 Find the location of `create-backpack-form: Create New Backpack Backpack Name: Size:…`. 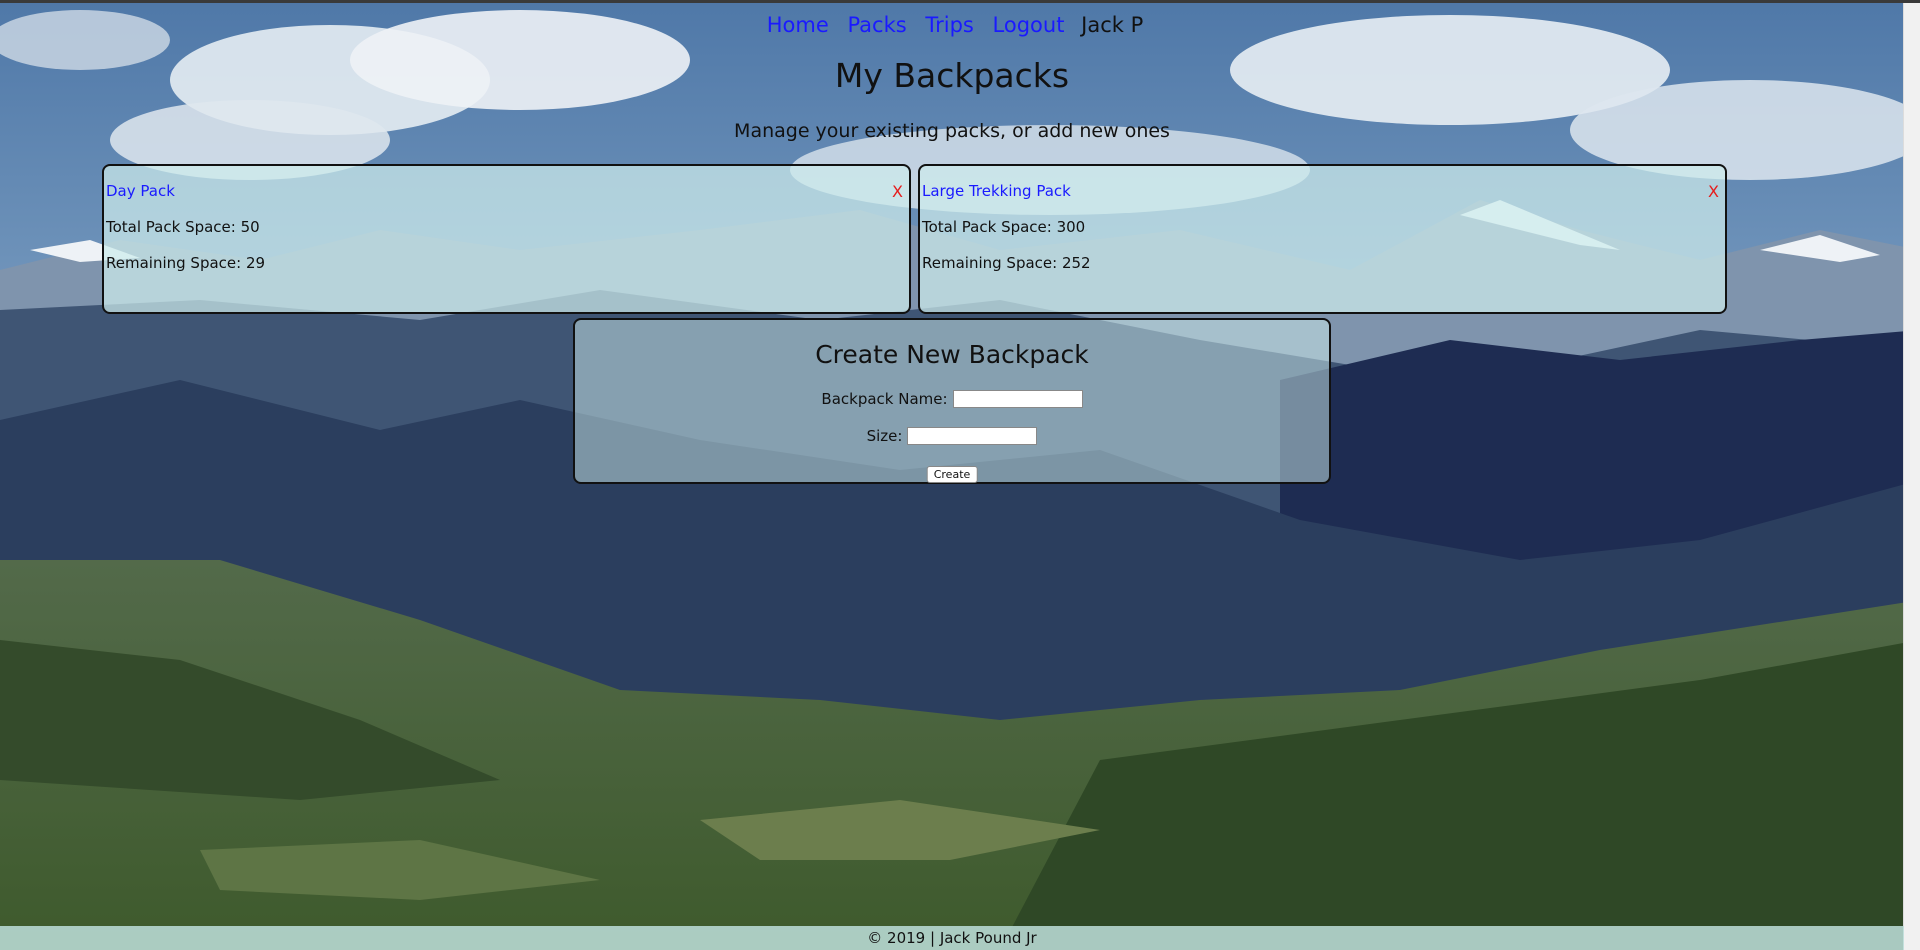

create-backpack-form: Create New Backpack Backpack Name: Size:… is located at coordinates (952, 401).